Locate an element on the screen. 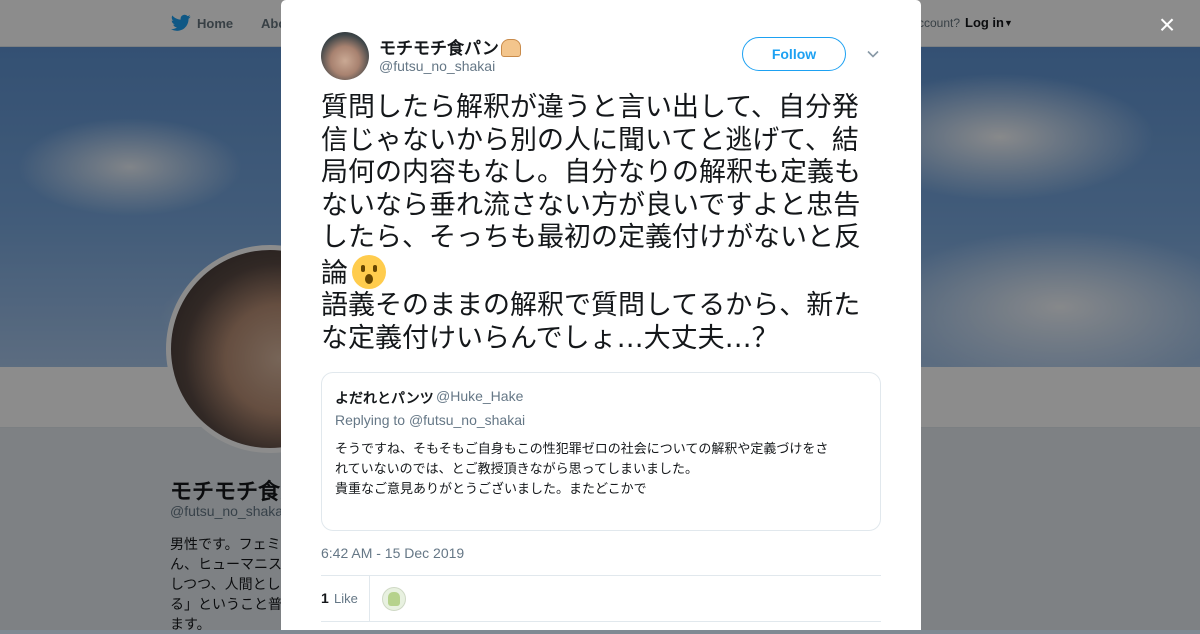  tweet-text-line: したら、そっちも最初の定義付けがないと反 is located at coordinates (591, 237).